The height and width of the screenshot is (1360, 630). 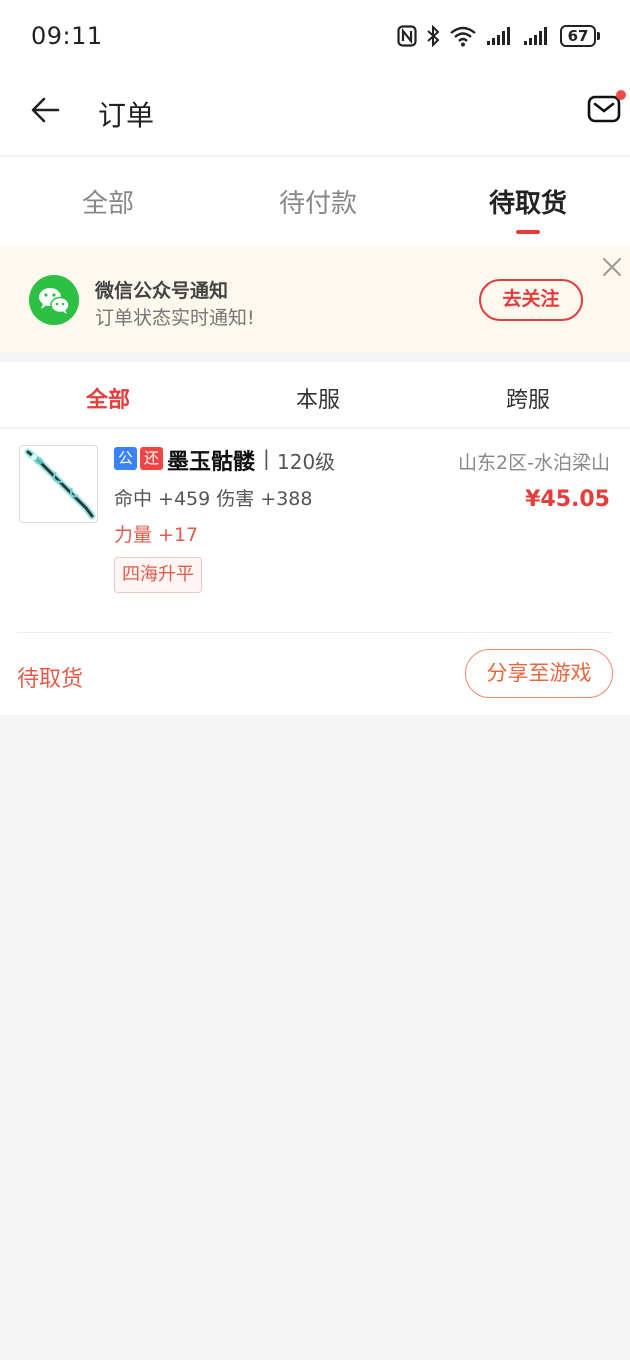 I want to click on tab-pending-pickup: 待取货, so click(x=526, y=201).